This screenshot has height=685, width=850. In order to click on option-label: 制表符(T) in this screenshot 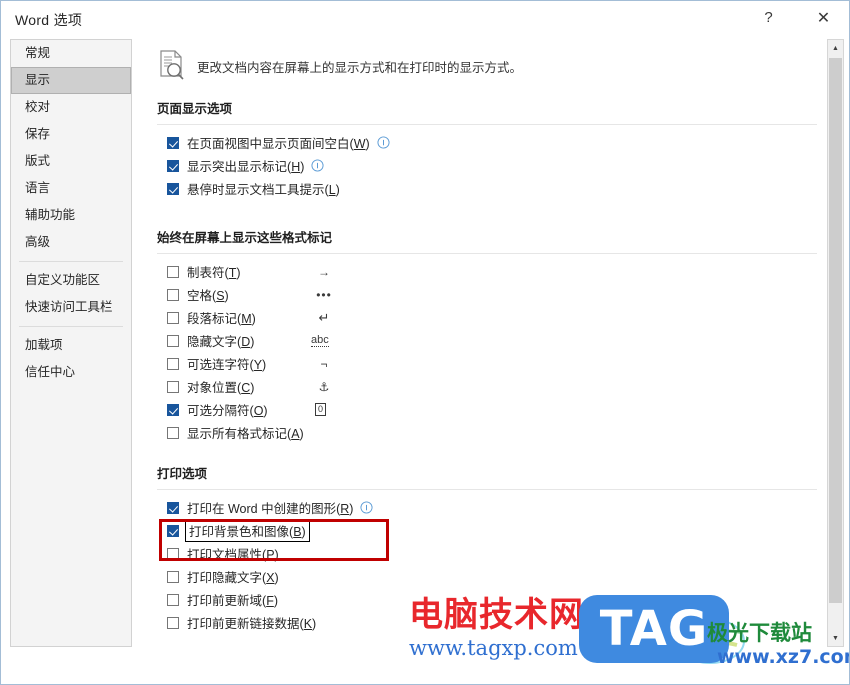, I will do `click(214, 273)`.